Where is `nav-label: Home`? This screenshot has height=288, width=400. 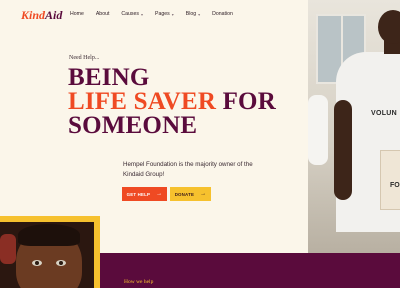
nav-label: Home is located at coordinates (77, 14).